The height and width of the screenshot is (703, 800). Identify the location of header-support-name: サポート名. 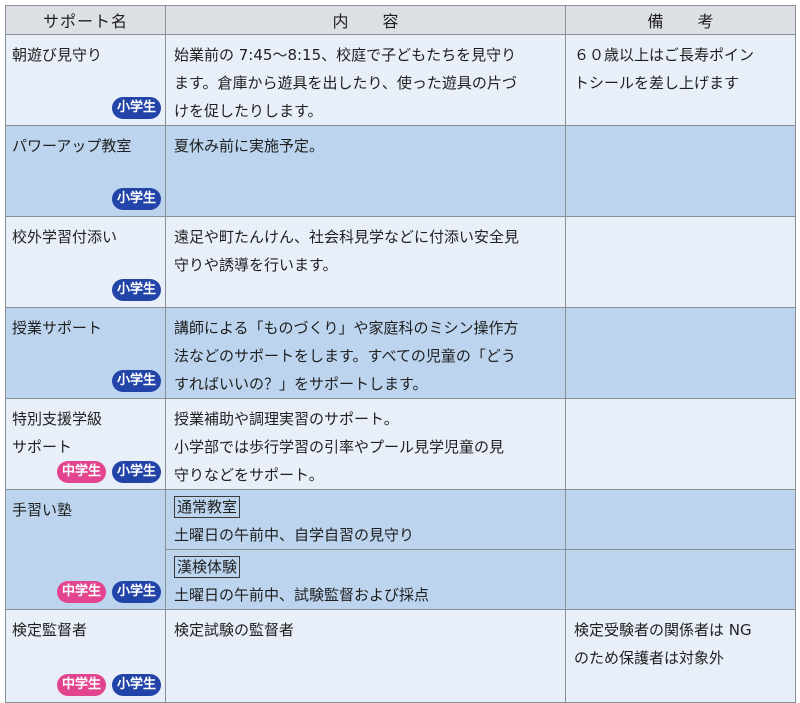
(85, 20).